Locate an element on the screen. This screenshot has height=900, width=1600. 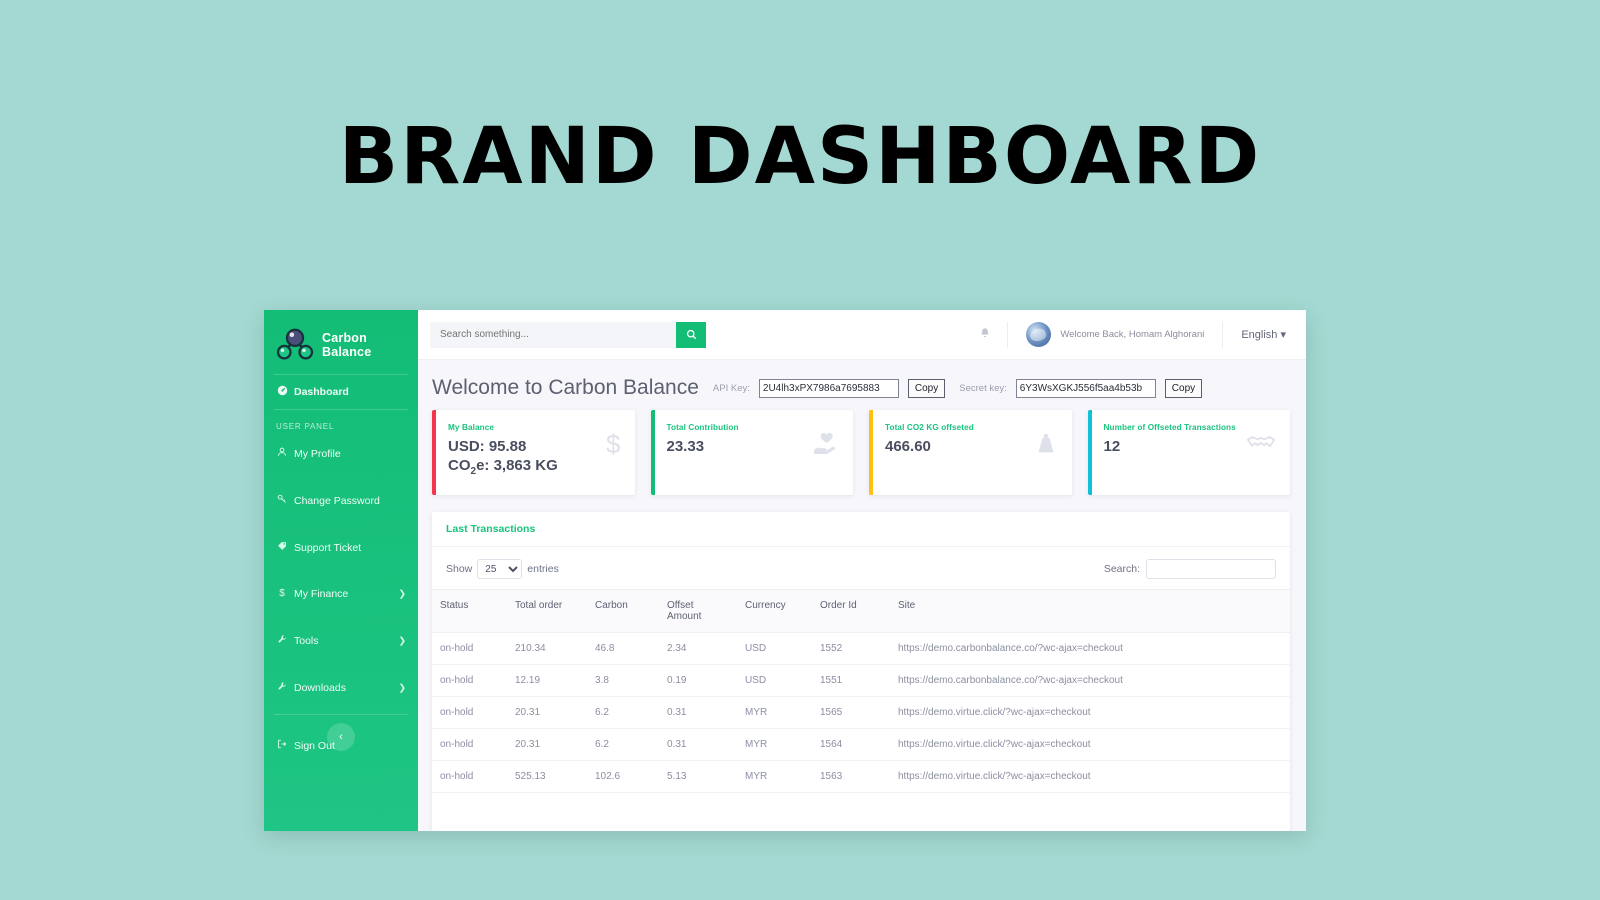
entries-label: entries is located at coordinates (543, 569).